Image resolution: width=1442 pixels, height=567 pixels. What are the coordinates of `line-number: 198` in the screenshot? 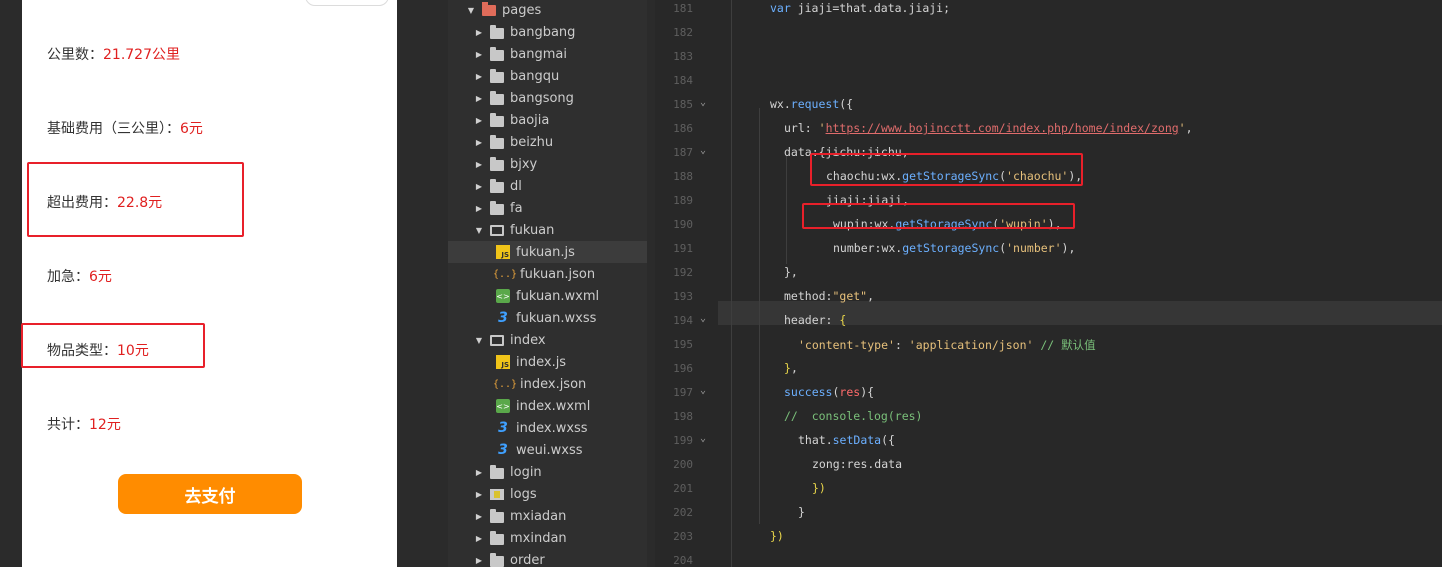 It's located at (683, 416).